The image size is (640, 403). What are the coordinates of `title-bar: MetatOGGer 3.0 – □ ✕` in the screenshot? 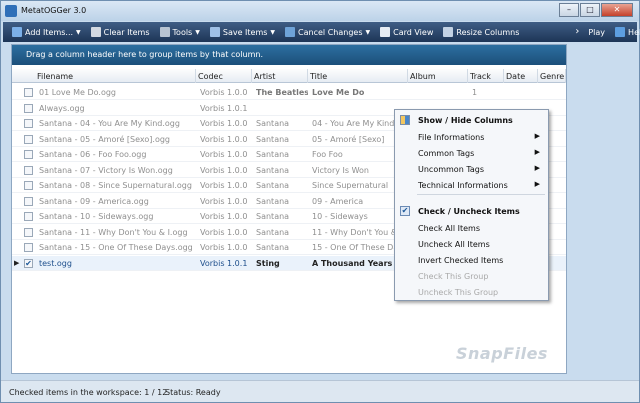 It's located at (320, 11).